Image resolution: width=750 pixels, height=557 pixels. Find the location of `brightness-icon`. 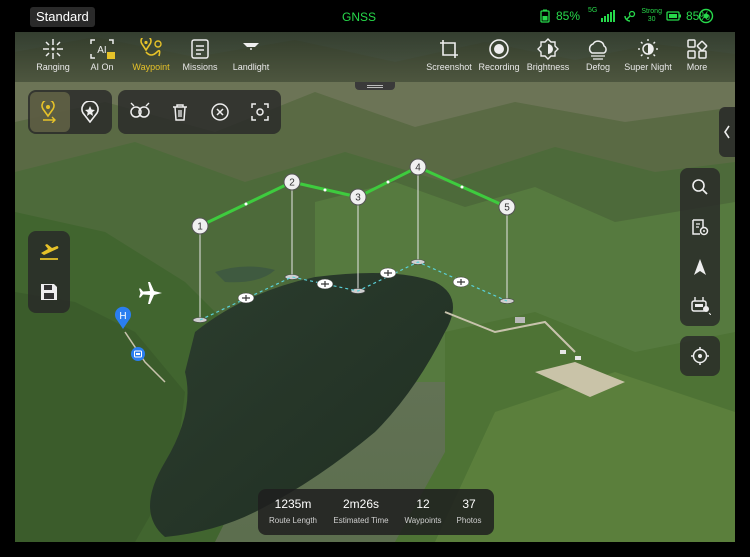

brightness-icon is located at coordinates (548, 49).